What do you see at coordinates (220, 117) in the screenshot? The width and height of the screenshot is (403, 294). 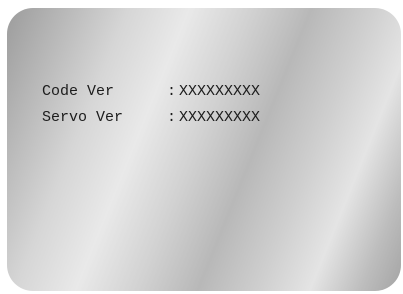 I see `servo-version-value: XXXXXXXXX` at bounding box center [220, 117].